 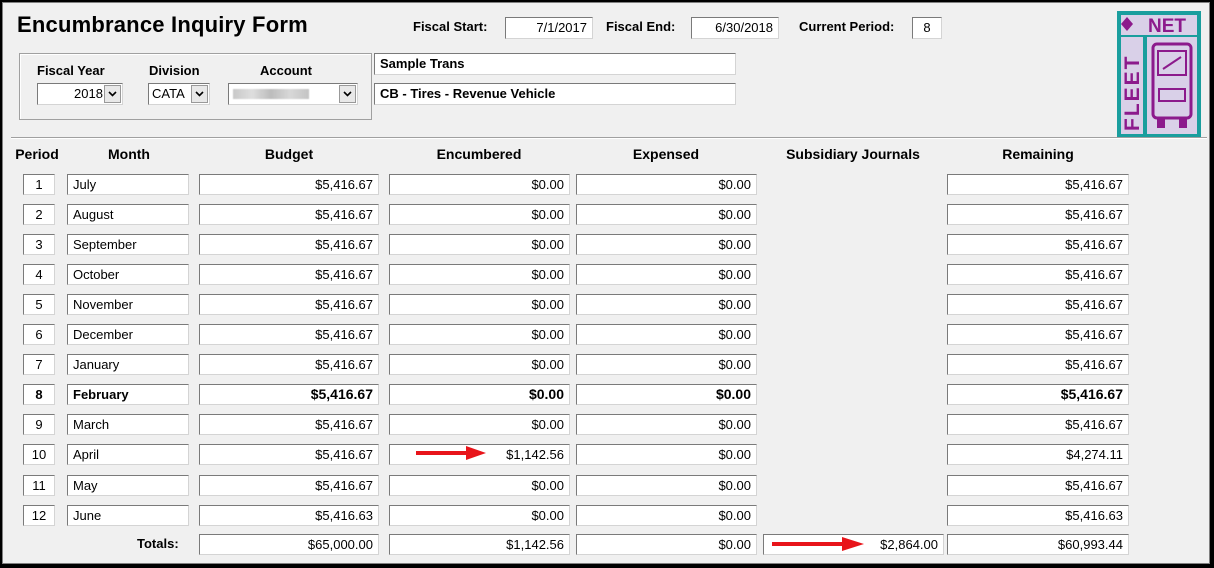 What do you see at coordinates (927, 28) in the screenshot?
I see `current-period-field: 8` at bounding box center [927, 28].